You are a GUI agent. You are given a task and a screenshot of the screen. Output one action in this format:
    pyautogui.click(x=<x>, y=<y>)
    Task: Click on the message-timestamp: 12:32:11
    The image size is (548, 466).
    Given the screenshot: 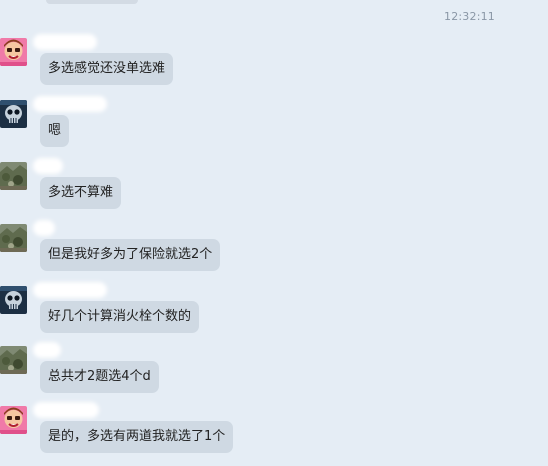 What is the action you would take?
    pyautogui.click(x=470, y=16)
    